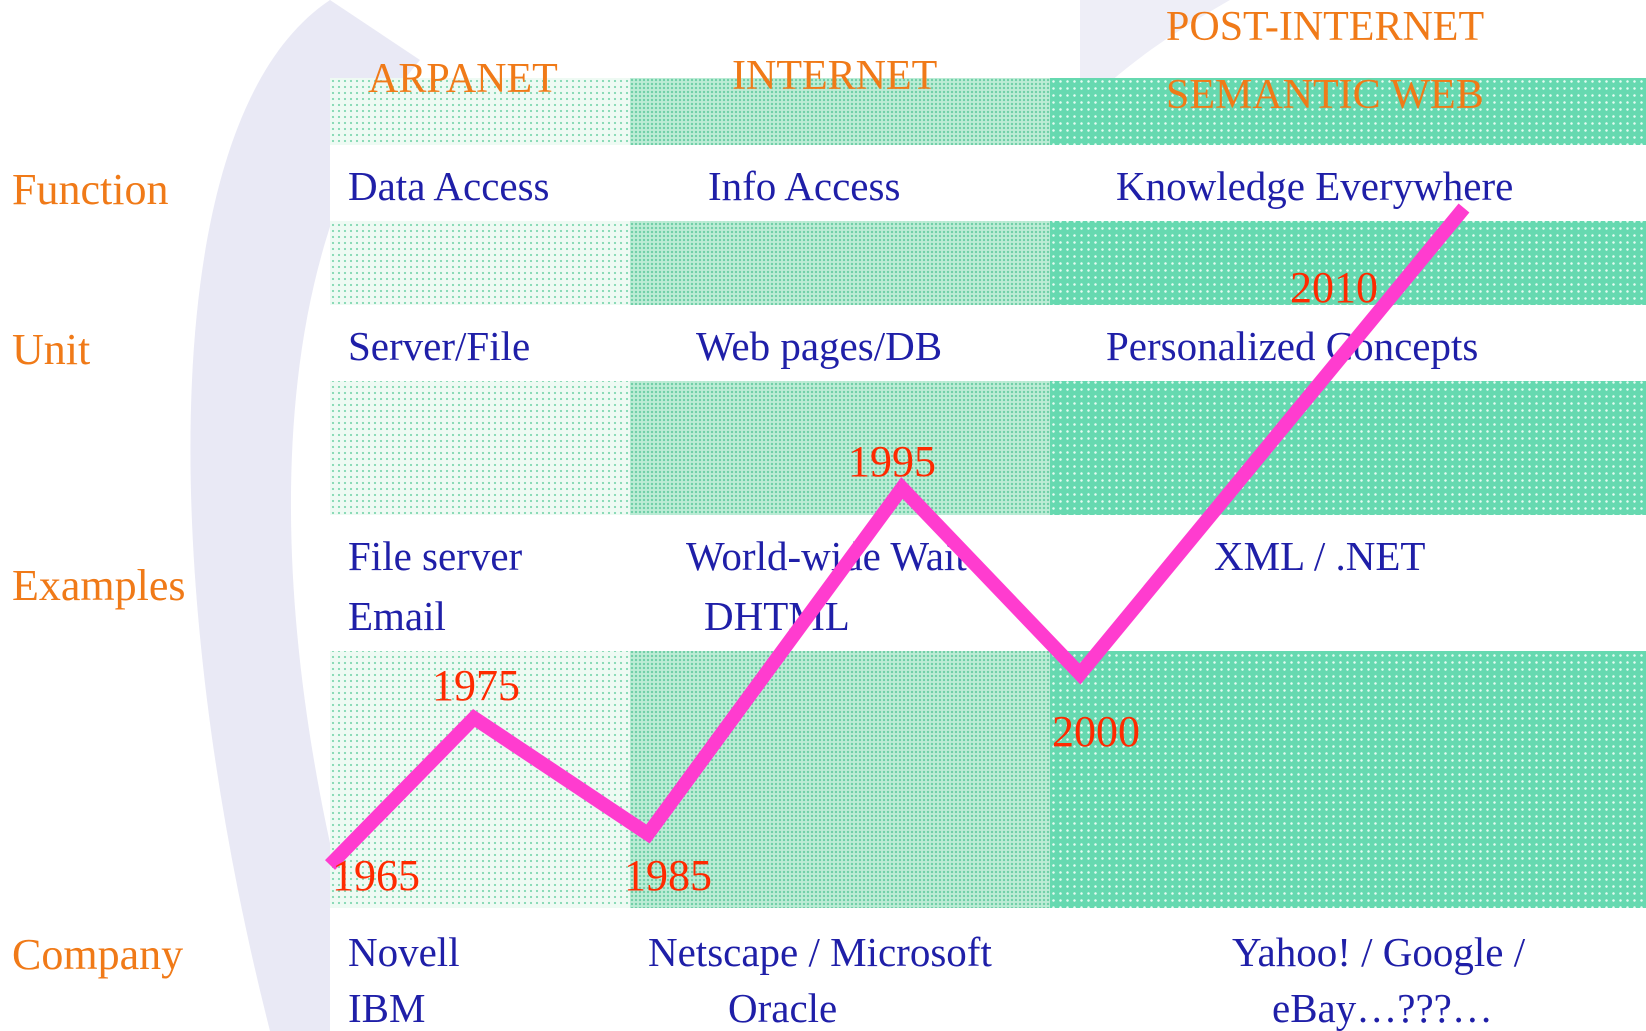 This screenshot has height=1031, width=1646. Describe the element at coordinates (476, 685) in the screenshot. I see `year-label-1975: 1975` at that location.